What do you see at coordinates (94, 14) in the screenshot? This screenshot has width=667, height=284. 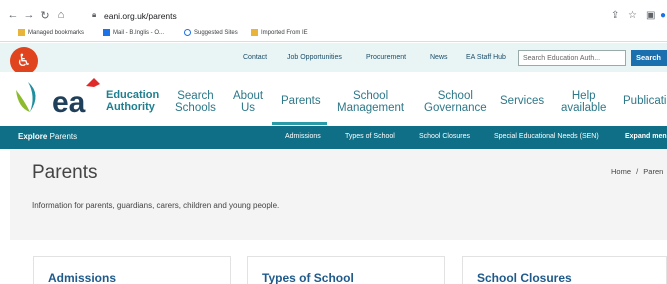 I see `lock-icon: 🔒︎` at bounding box center [94, 14].